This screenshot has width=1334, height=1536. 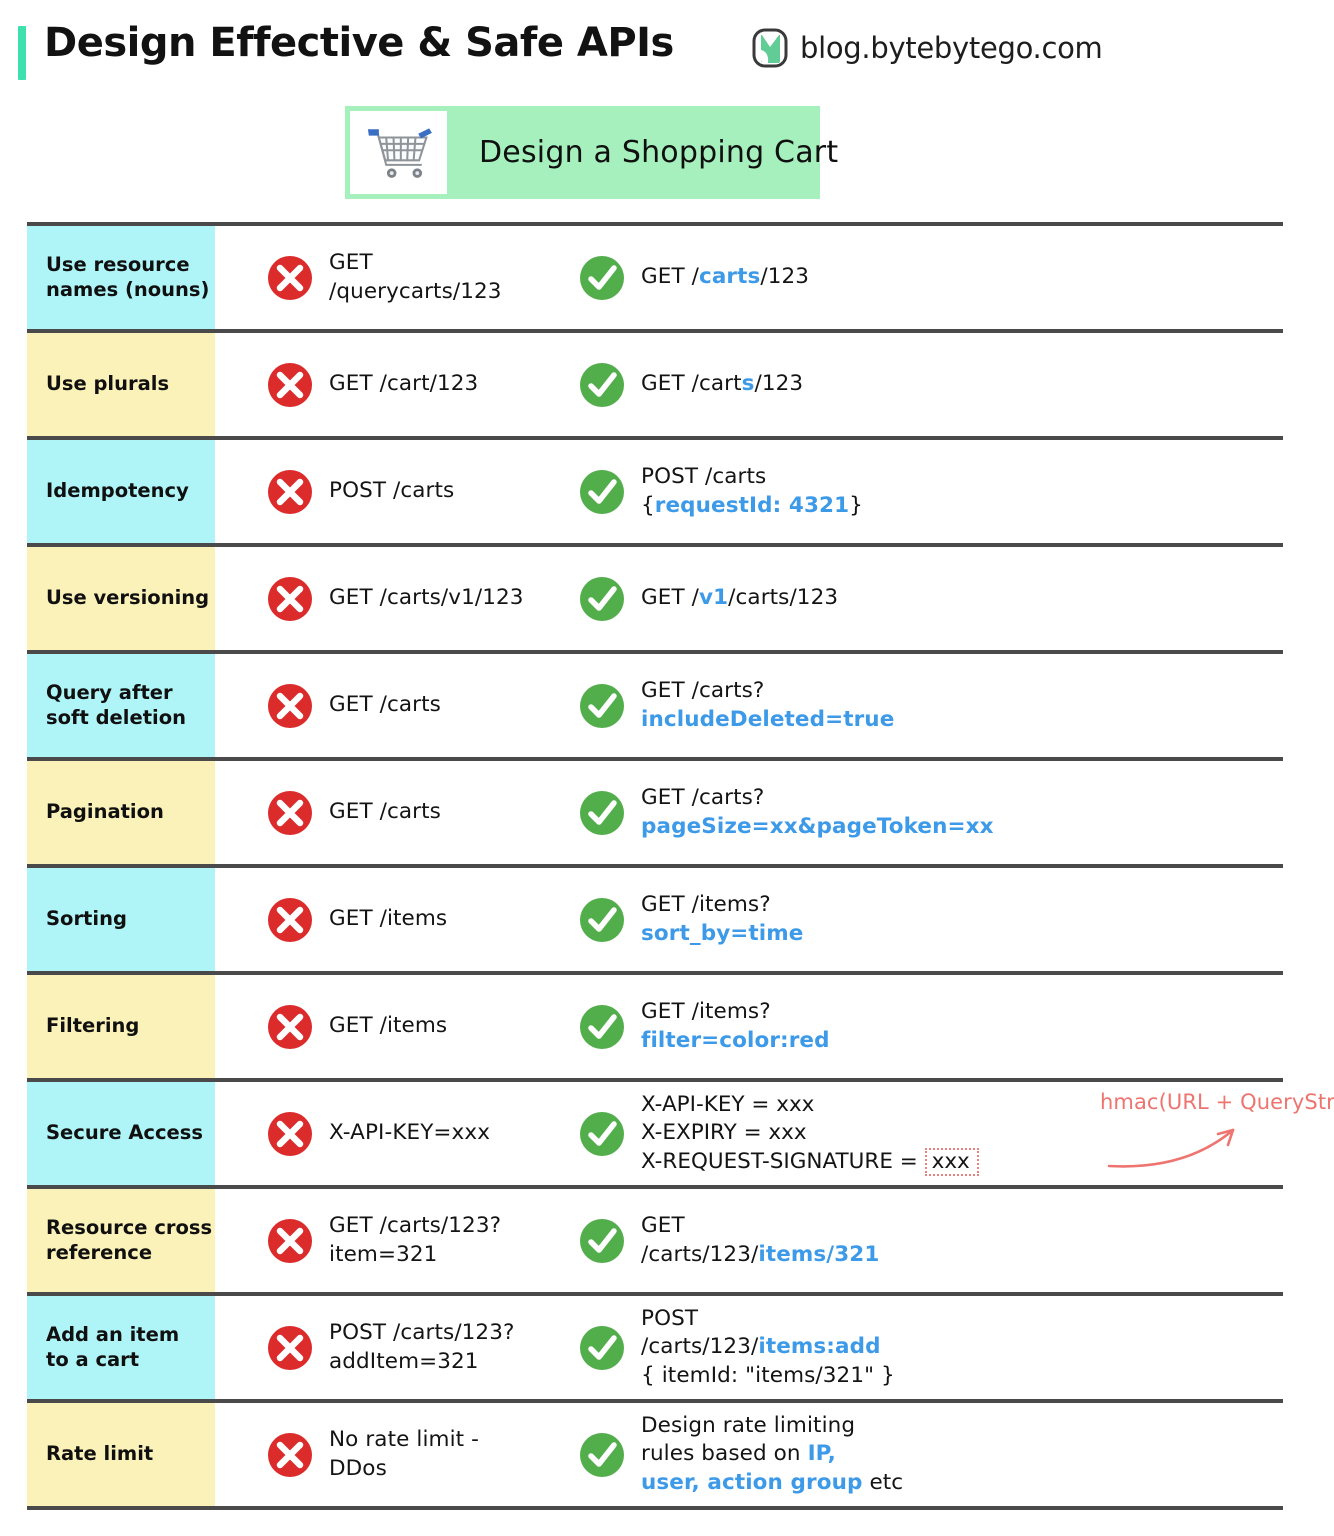 I want to click on row-label: Use plurals, so click(x=121, y=384).